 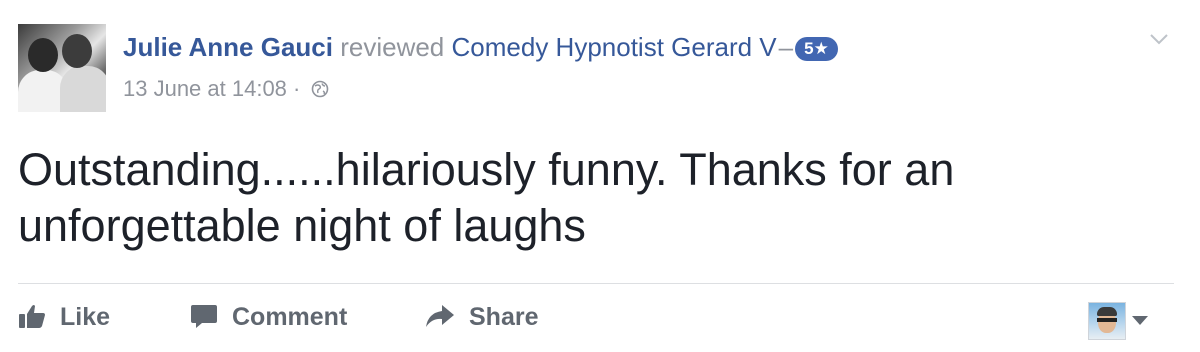 I want to click on rating-badge: 5★, so click(x=816, y=49).